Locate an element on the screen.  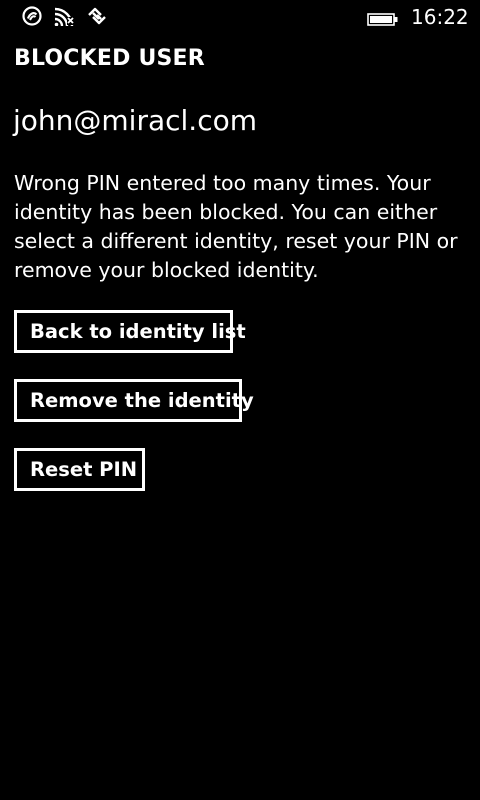
page-title: BLOCKED USER is located at coordinates (109, 58).